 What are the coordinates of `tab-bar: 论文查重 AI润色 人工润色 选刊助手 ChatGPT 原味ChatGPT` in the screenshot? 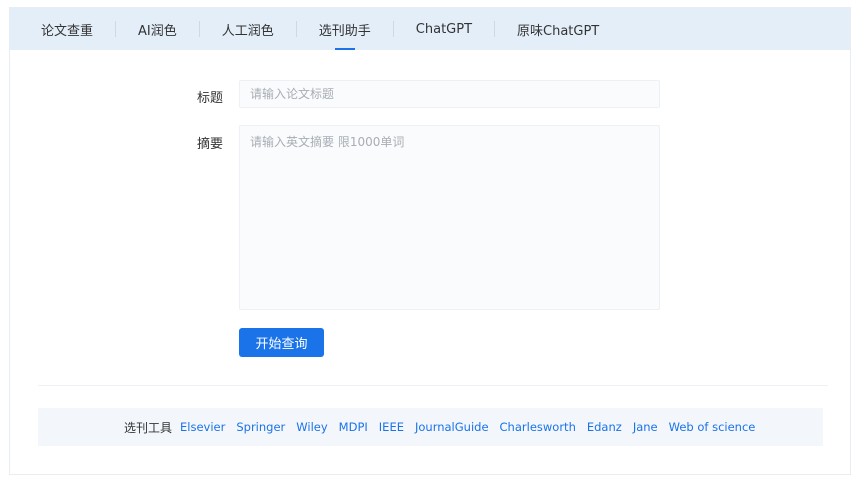 It's located at (430, 29).